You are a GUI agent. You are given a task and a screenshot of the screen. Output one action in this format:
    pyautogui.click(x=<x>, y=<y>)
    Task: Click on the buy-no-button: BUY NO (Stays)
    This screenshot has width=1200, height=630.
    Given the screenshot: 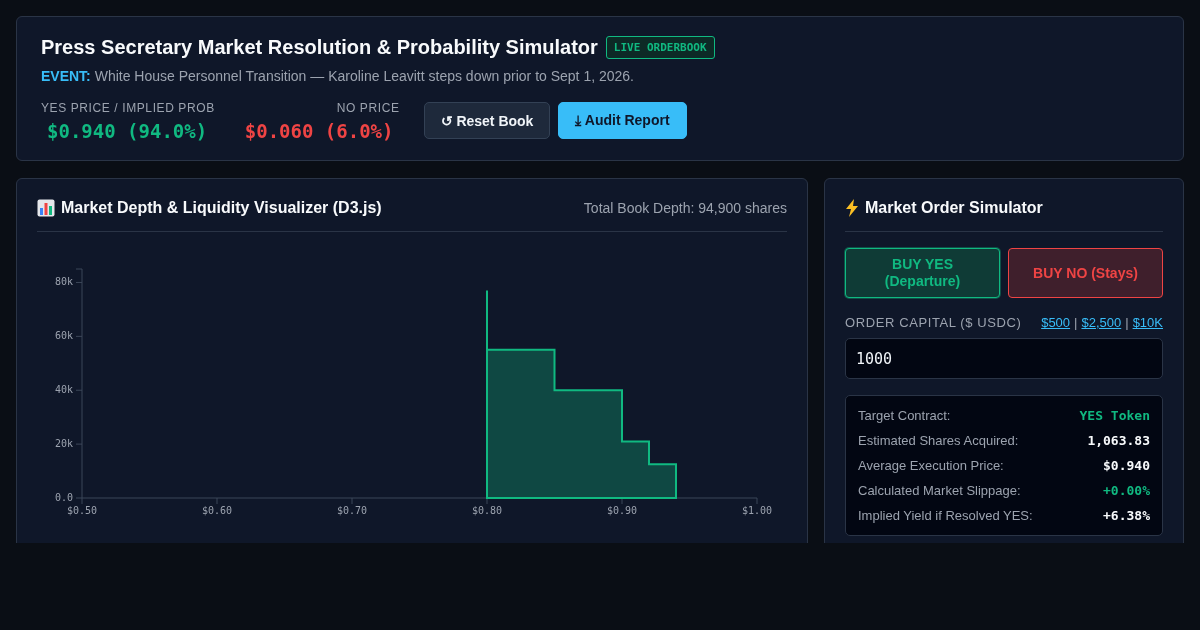 What is the action you would take?
    pyautogui.click(x=1085, y=273)
    